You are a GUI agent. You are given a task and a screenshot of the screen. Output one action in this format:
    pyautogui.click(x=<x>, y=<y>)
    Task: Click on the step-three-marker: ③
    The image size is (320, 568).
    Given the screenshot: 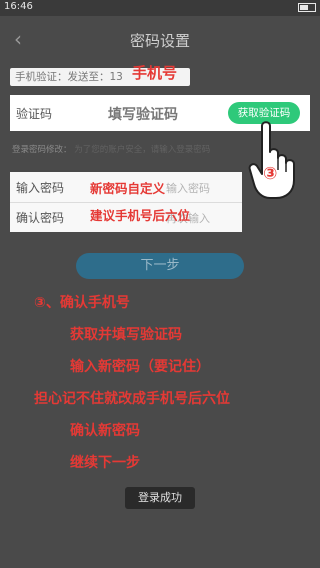 What is the action you would take?
    pyautogui.click(x=270, y=174)
    